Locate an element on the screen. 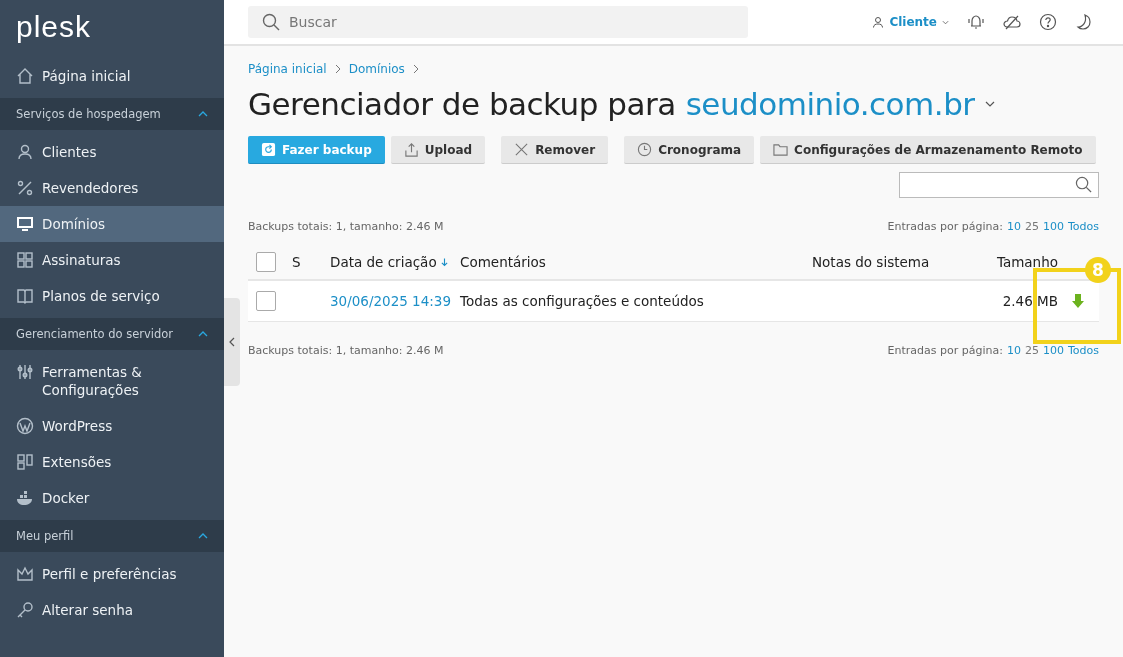 This screenshot has height=657, width=1123. sidebar-item: Ferramentas & Configurações is located at coordinates (112, 381).